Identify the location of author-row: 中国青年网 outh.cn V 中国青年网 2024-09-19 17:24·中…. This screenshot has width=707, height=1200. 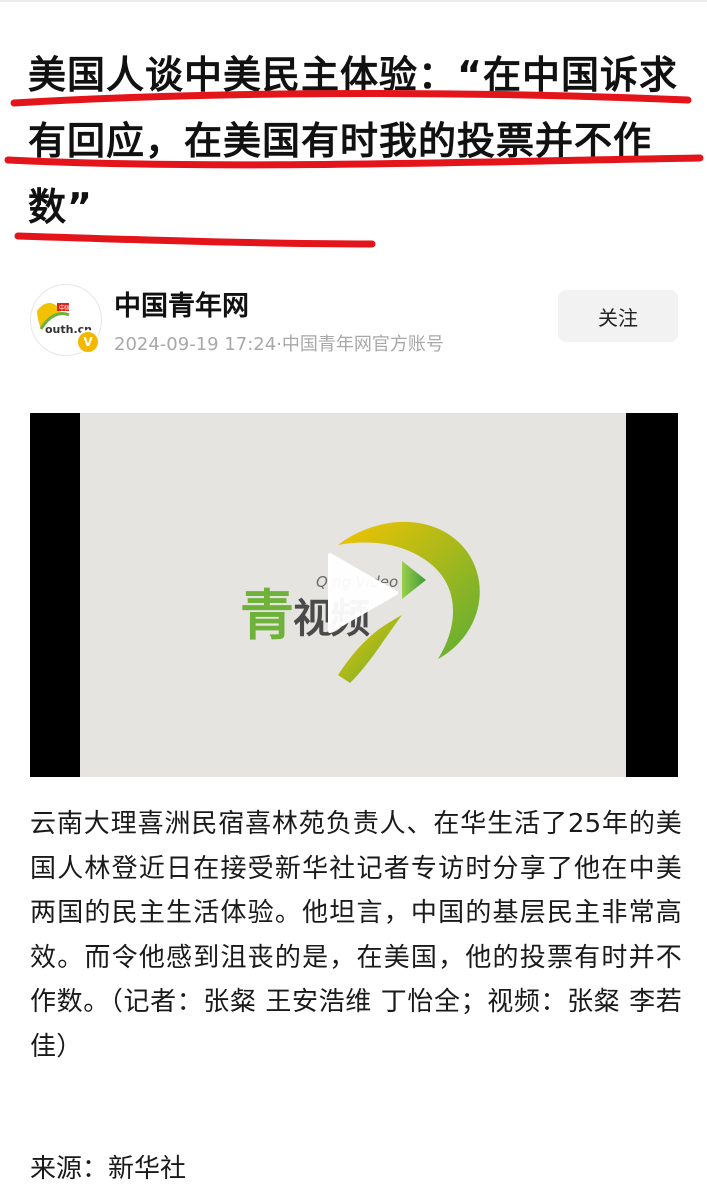
(354, 322).